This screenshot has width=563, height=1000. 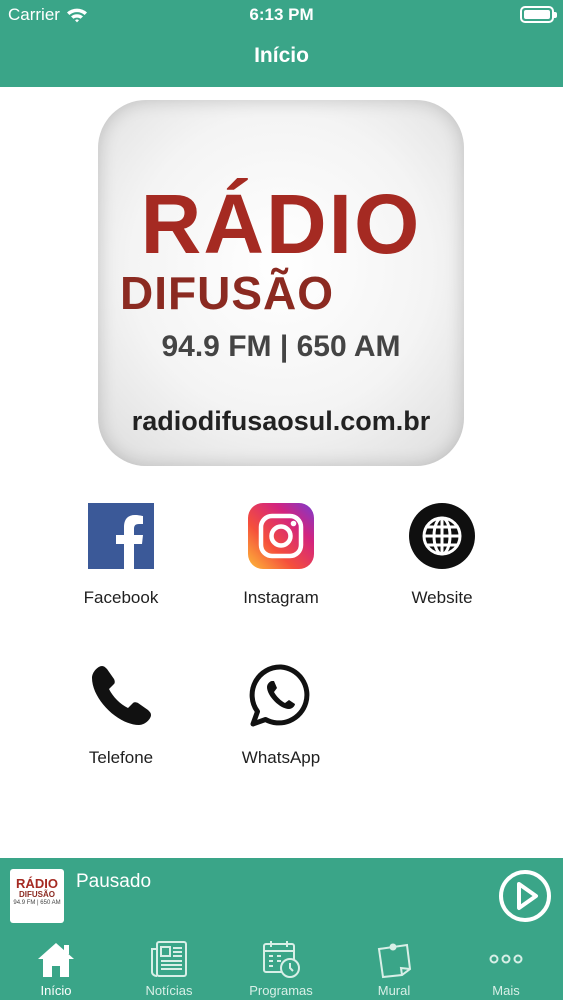 What do you see at coordinates (169, 959) in the screenshot?
I see `newspaper-icon` at bounding box center [169, 959].